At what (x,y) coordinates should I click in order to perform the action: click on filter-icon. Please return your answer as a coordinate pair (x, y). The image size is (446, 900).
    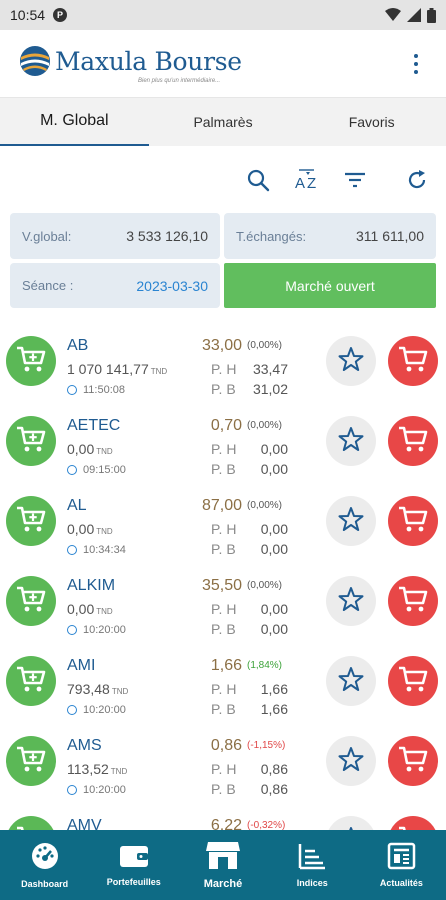
    Looking at the image, I should click on (355, 180).